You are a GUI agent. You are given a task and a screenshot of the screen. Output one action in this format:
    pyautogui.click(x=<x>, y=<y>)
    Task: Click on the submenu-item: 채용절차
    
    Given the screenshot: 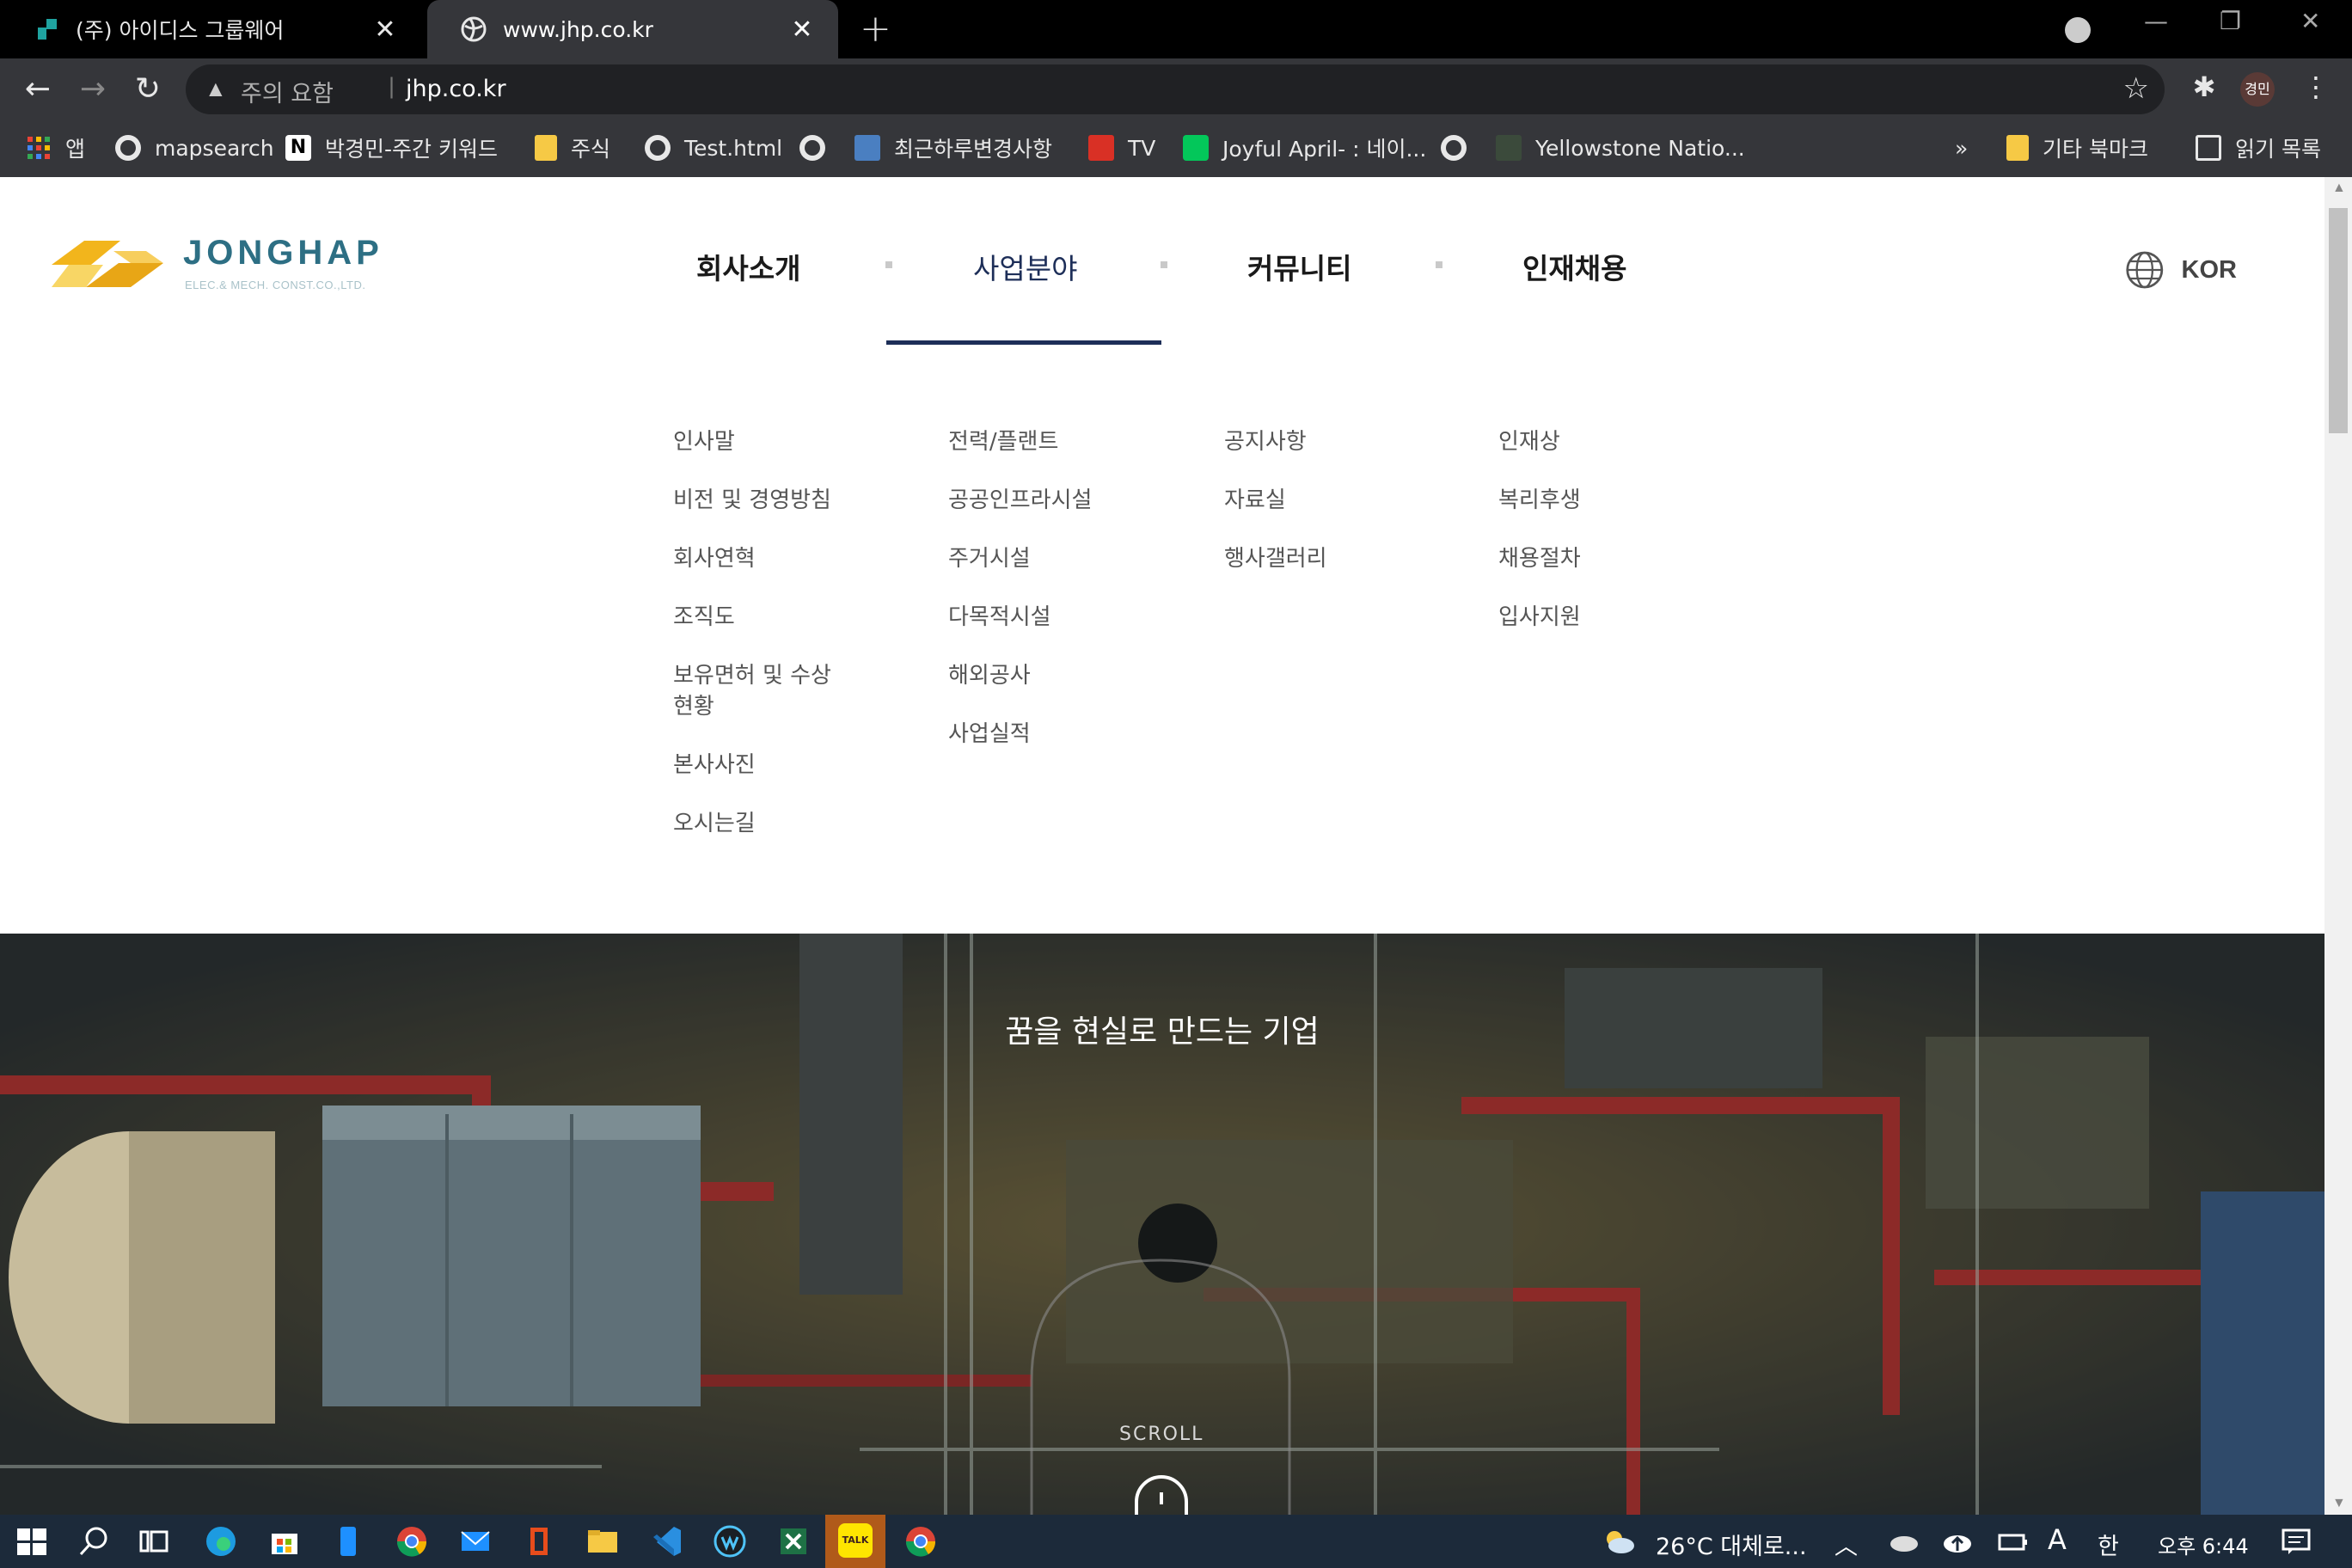 What is the action you would take?
    pyautogui.click(x=1580, y=558)
    